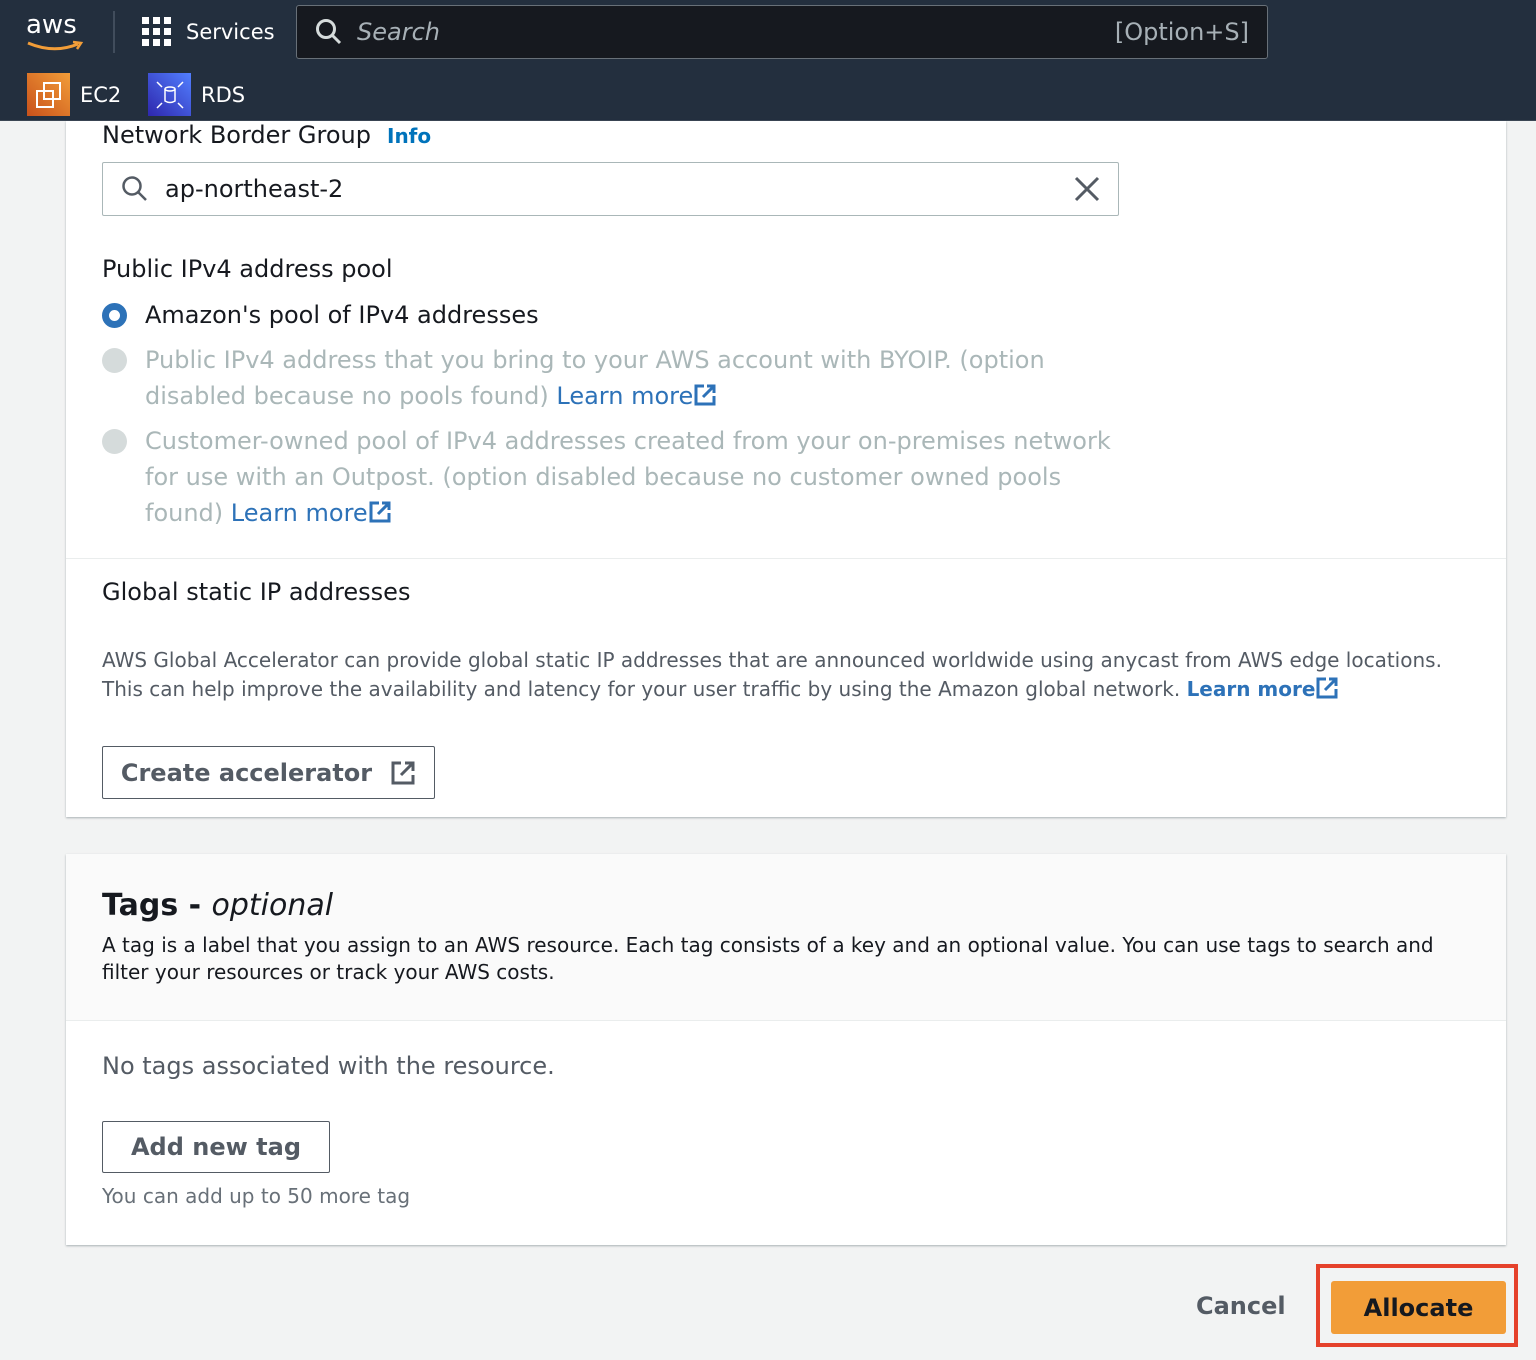  Describe the element at coordinates (256, 592) in the screenshot. I see `global-static-ip-heading: Global static IP addresses` at that location.